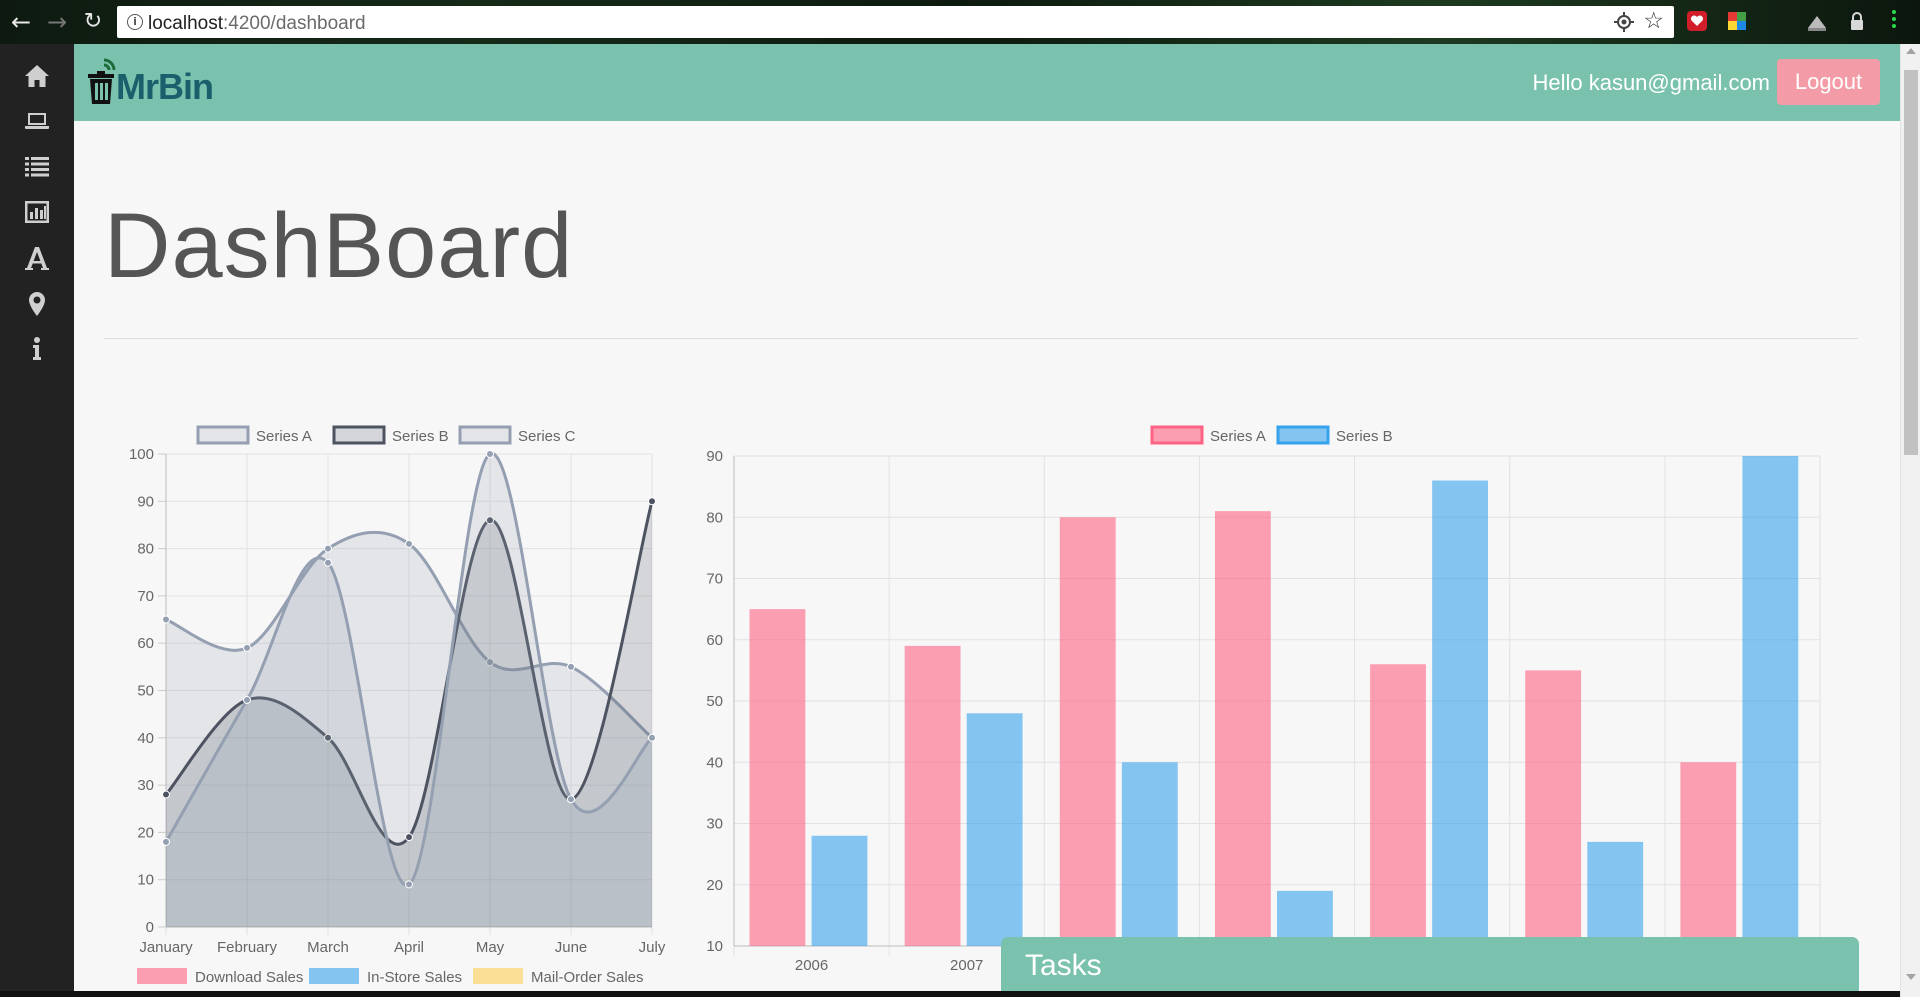 Image resolution: width=1920 pixels, height=997 pixels. What do you see at coordinates (571, 947) in the screenshot?
I see `x-tick-label: June` at bounding box center [571, 947].